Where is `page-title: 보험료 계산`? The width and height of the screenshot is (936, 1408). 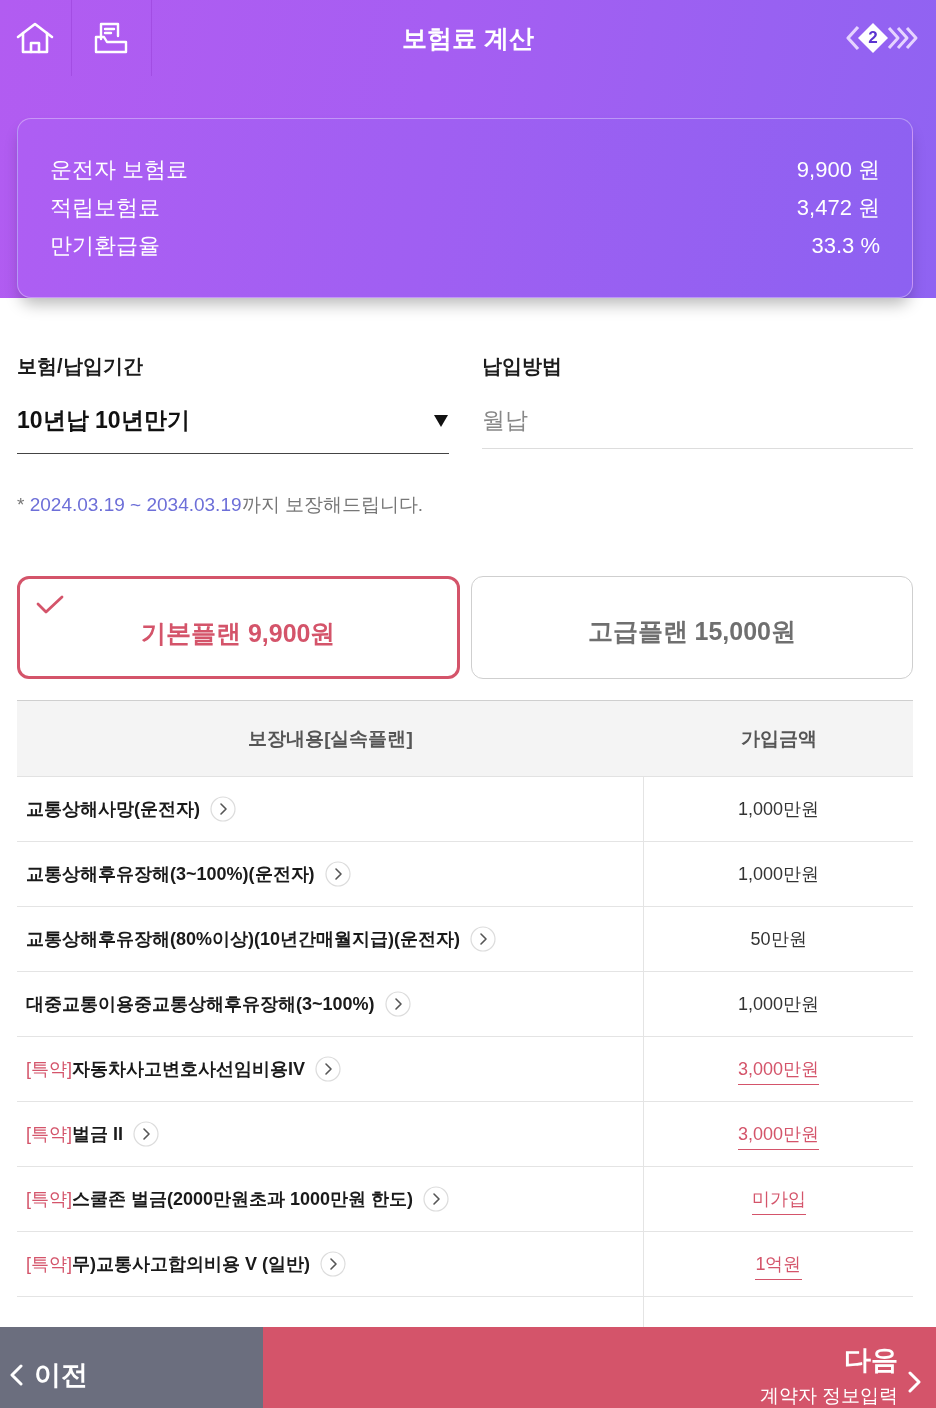
page-title: 보험료 계산 is located at coordinates (468, 38).